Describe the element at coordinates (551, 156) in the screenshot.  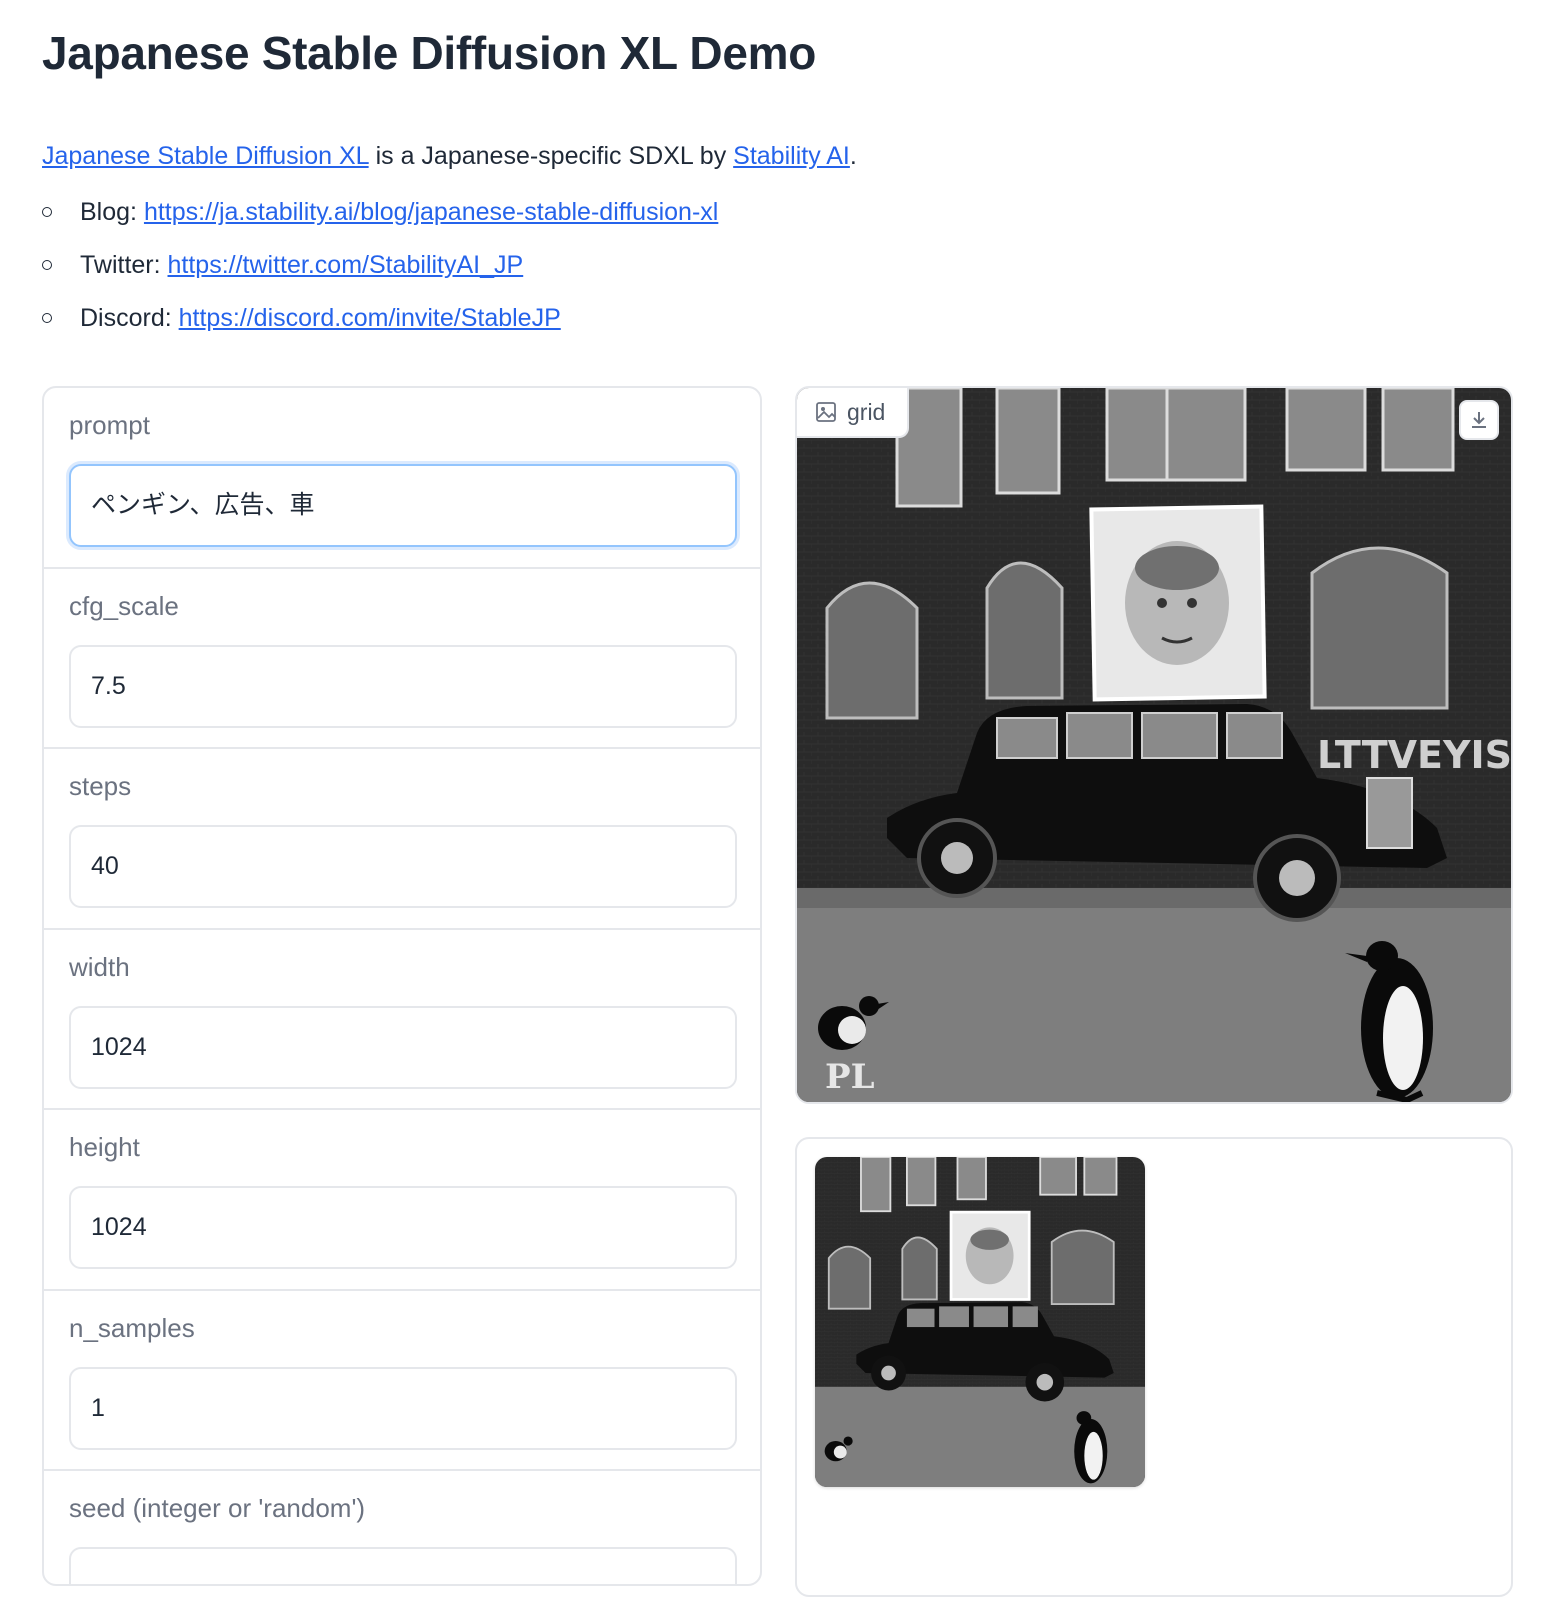
I see `intro-text: is a Japanese-specific SDXL by` at that location.